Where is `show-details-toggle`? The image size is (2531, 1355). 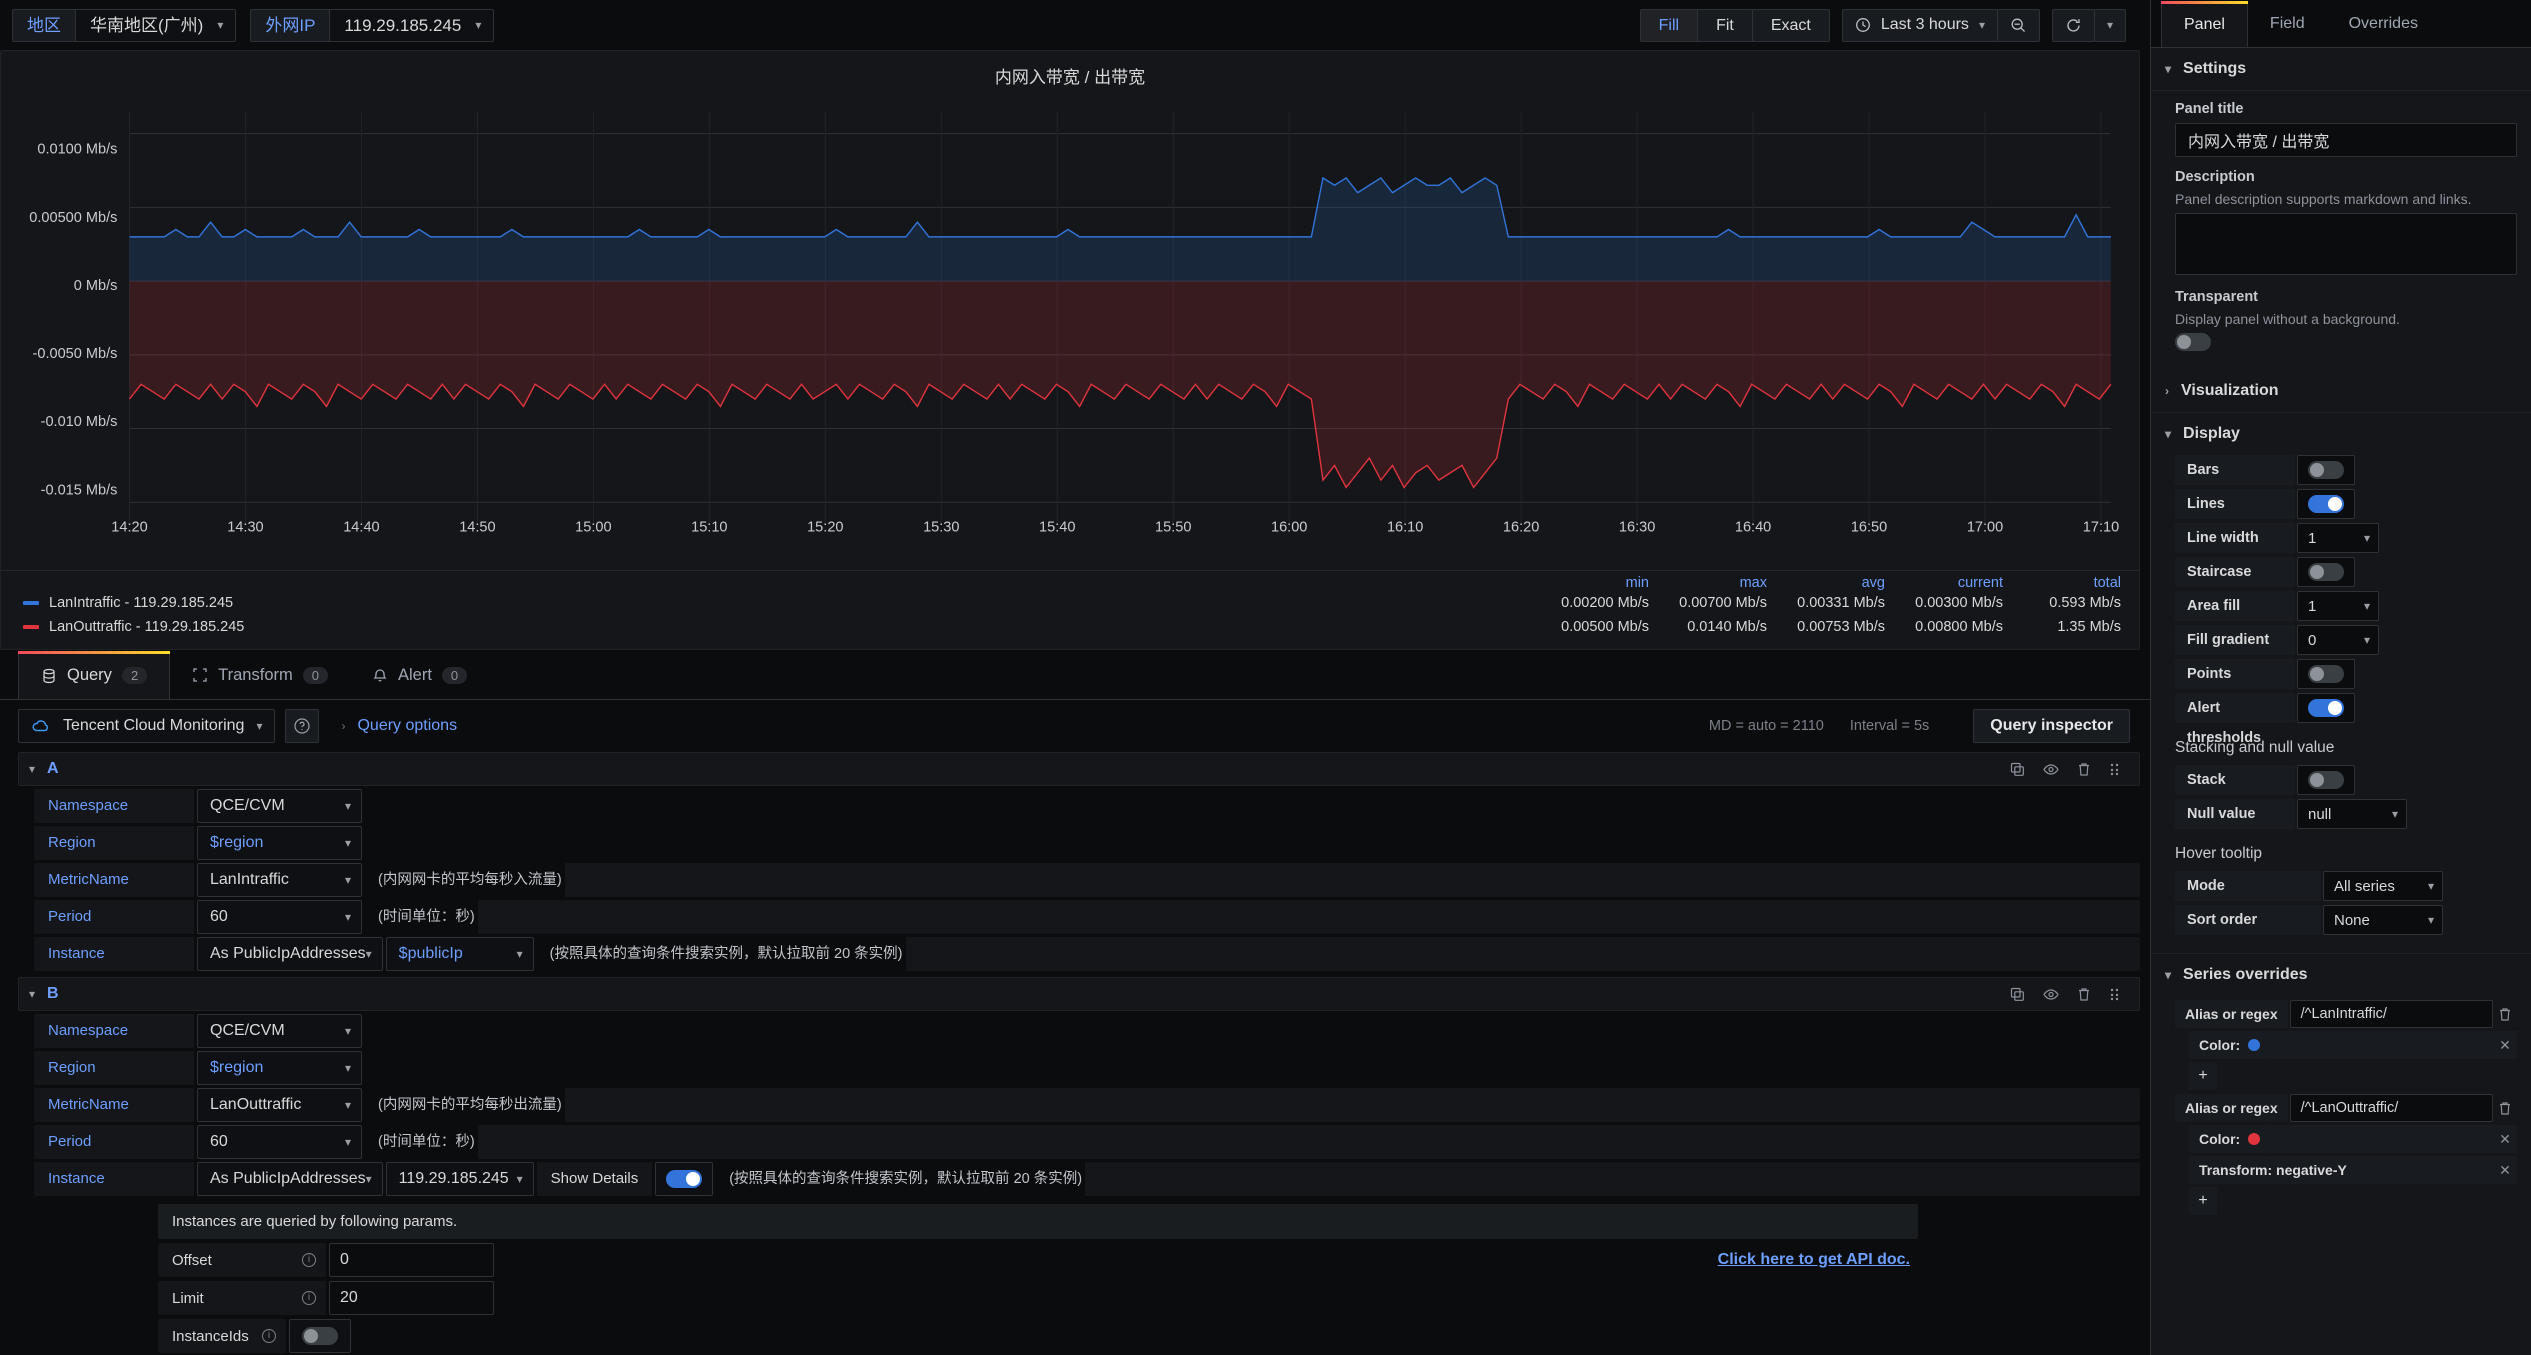
show-details-toggle is located at coordinates (684, 1179).